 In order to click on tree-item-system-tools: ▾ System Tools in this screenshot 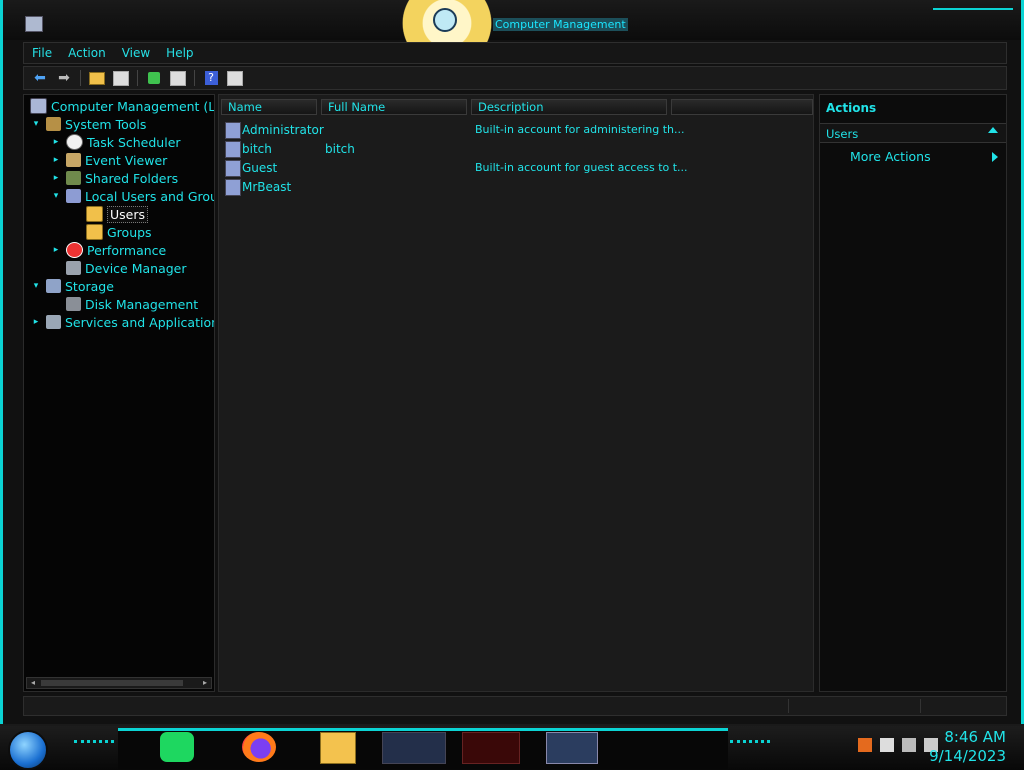, I will do `click(88, 124)`.